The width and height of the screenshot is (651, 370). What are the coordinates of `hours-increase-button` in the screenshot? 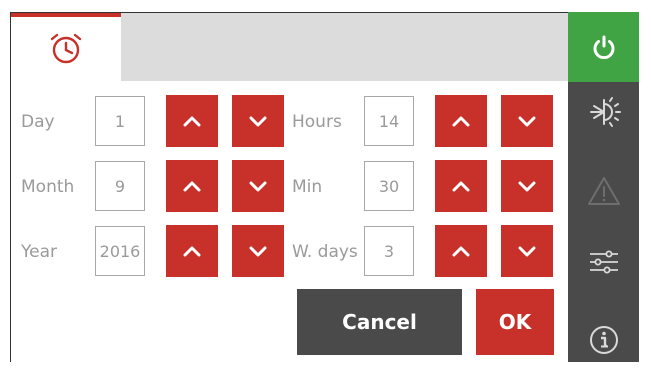 It's located at (461, 121).